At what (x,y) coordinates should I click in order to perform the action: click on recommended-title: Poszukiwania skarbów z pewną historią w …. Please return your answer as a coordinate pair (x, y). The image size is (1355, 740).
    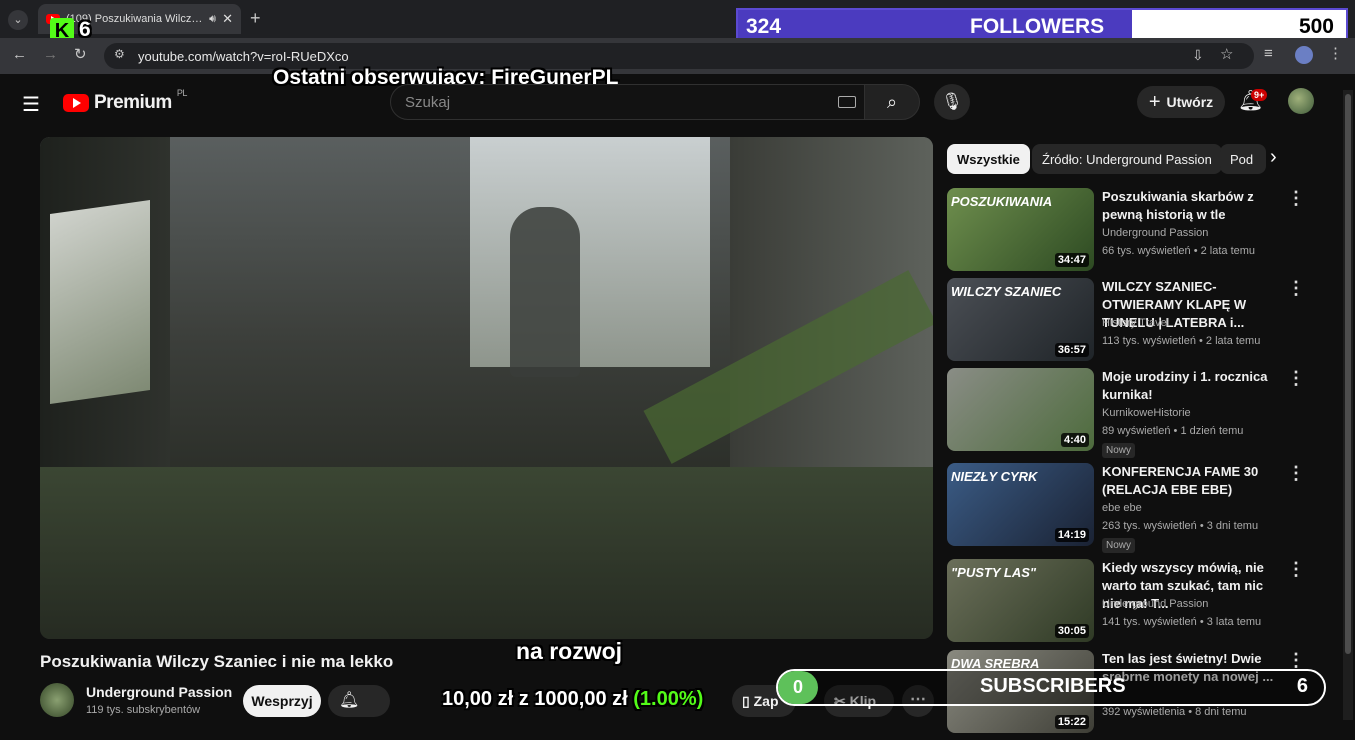
    Looking at the image, I should click on (1192, 206).